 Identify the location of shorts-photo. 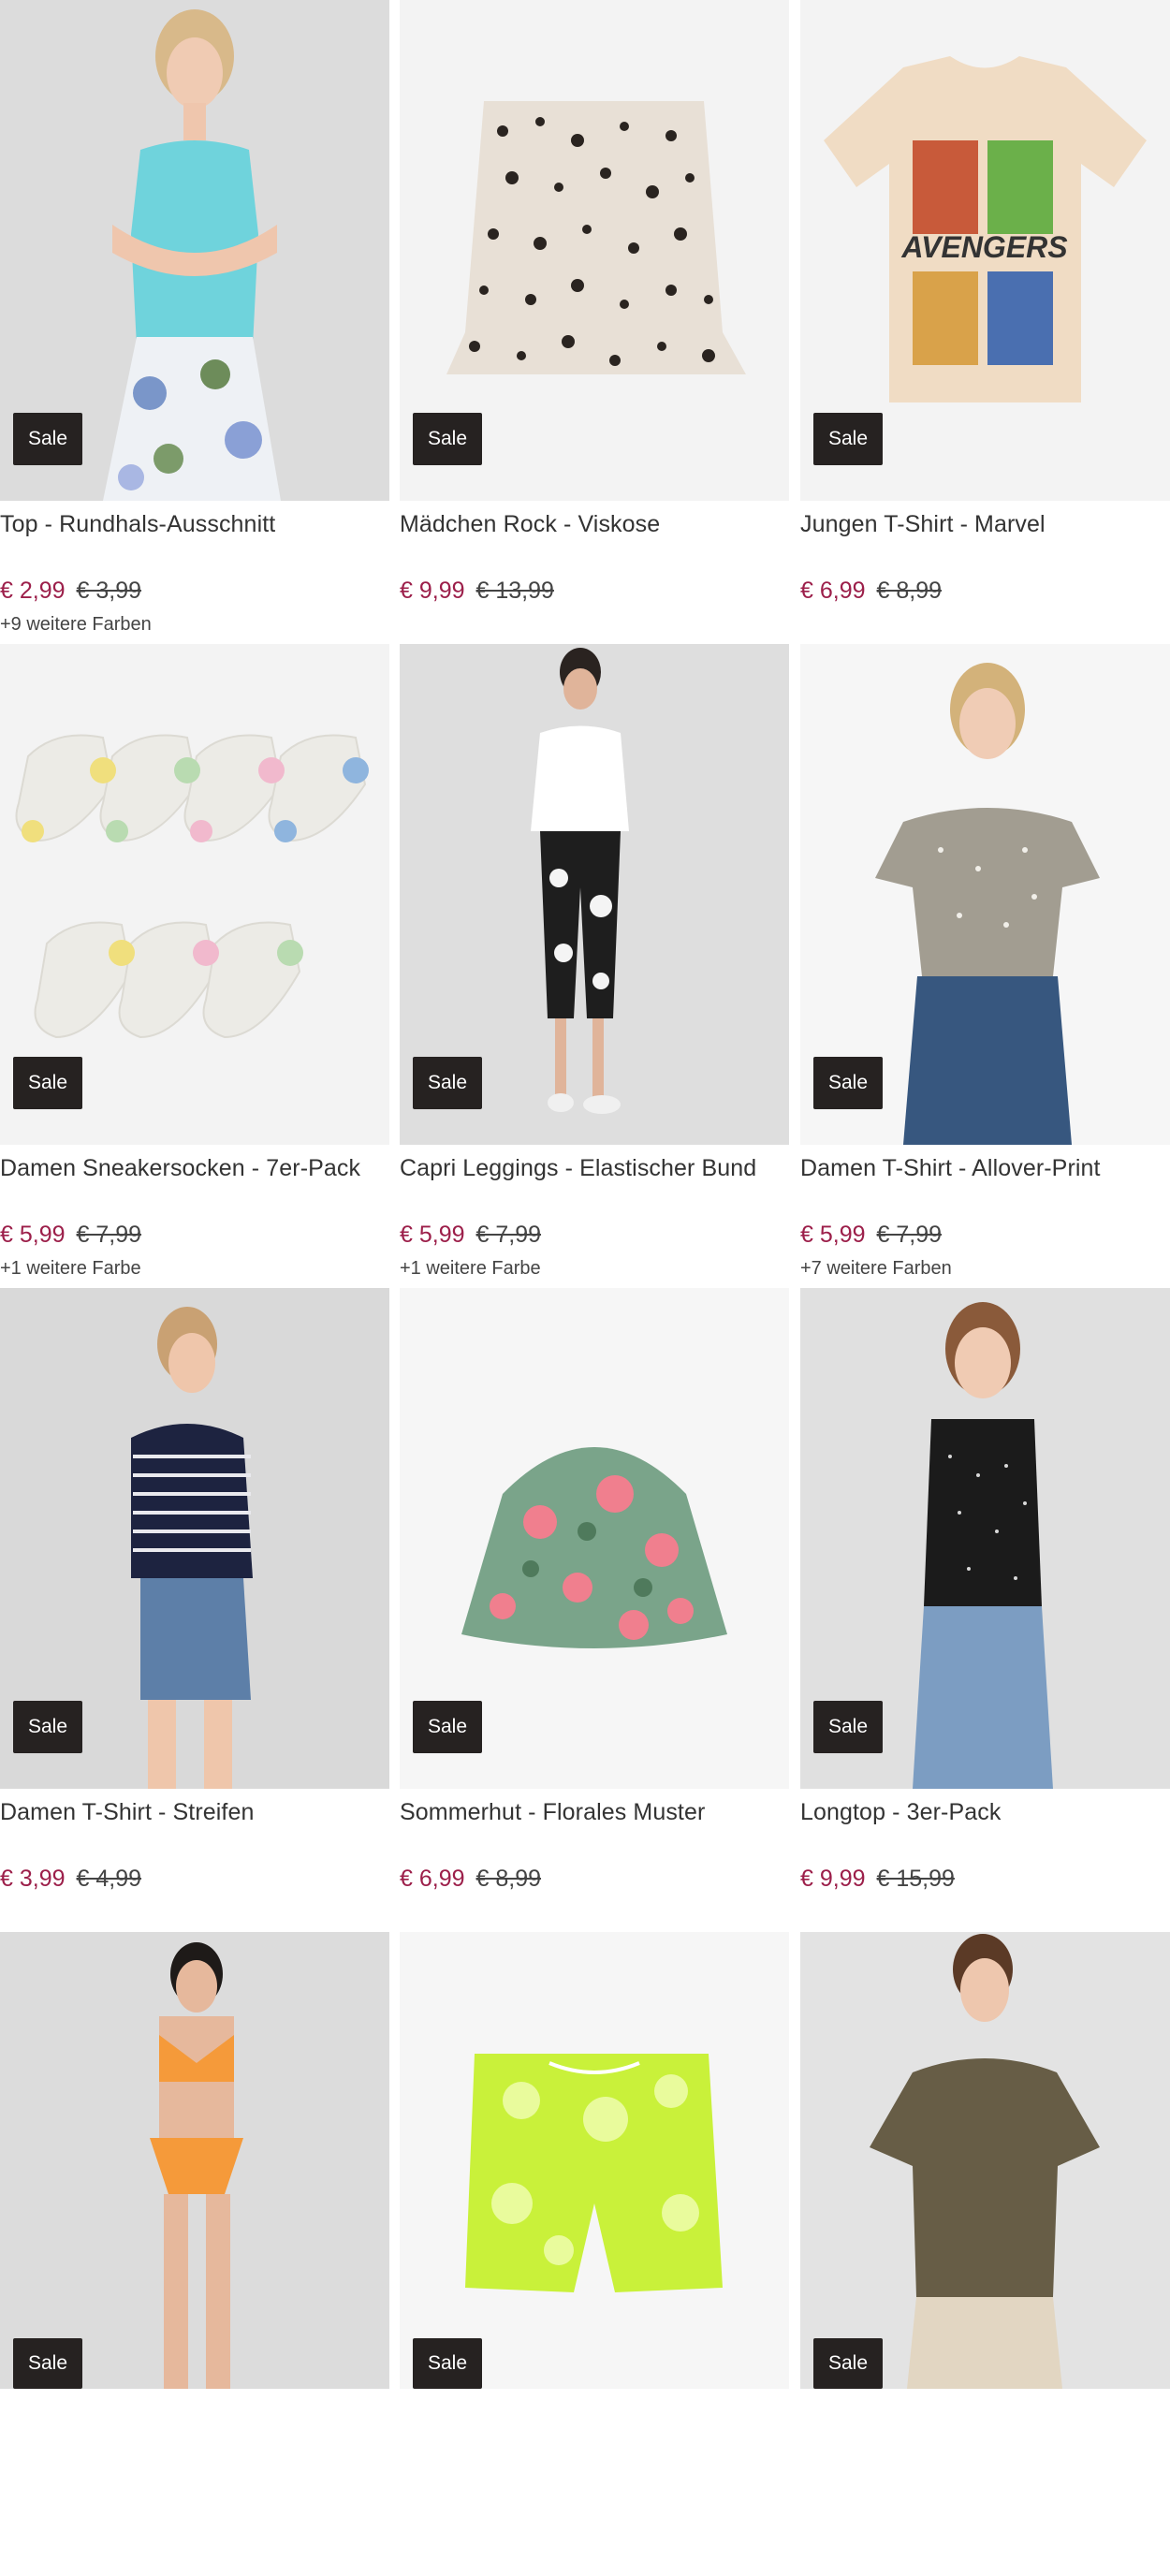
(594, 2160).